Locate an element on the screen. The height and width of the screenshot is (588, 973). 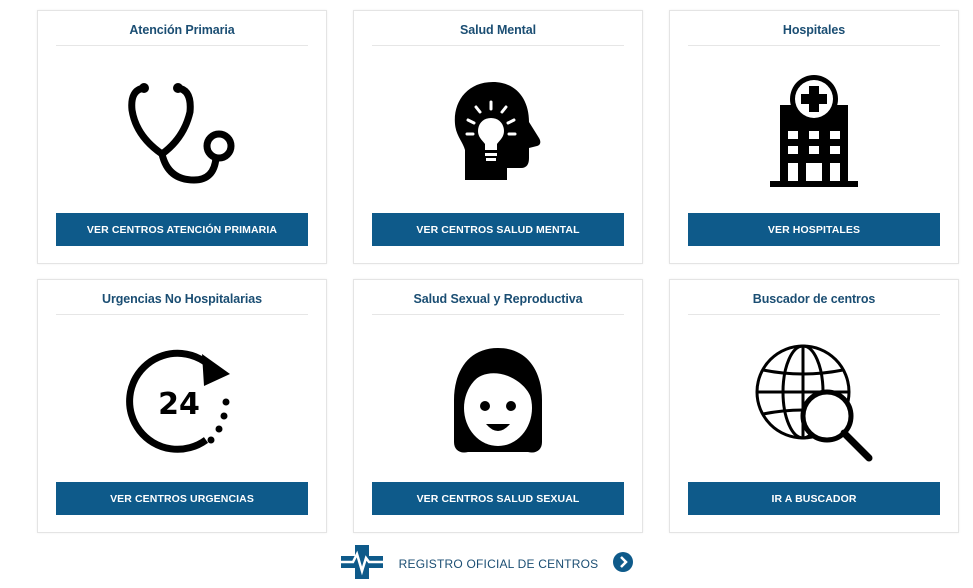
card-title: Atención Primaria is located at coordinates (182, 30).